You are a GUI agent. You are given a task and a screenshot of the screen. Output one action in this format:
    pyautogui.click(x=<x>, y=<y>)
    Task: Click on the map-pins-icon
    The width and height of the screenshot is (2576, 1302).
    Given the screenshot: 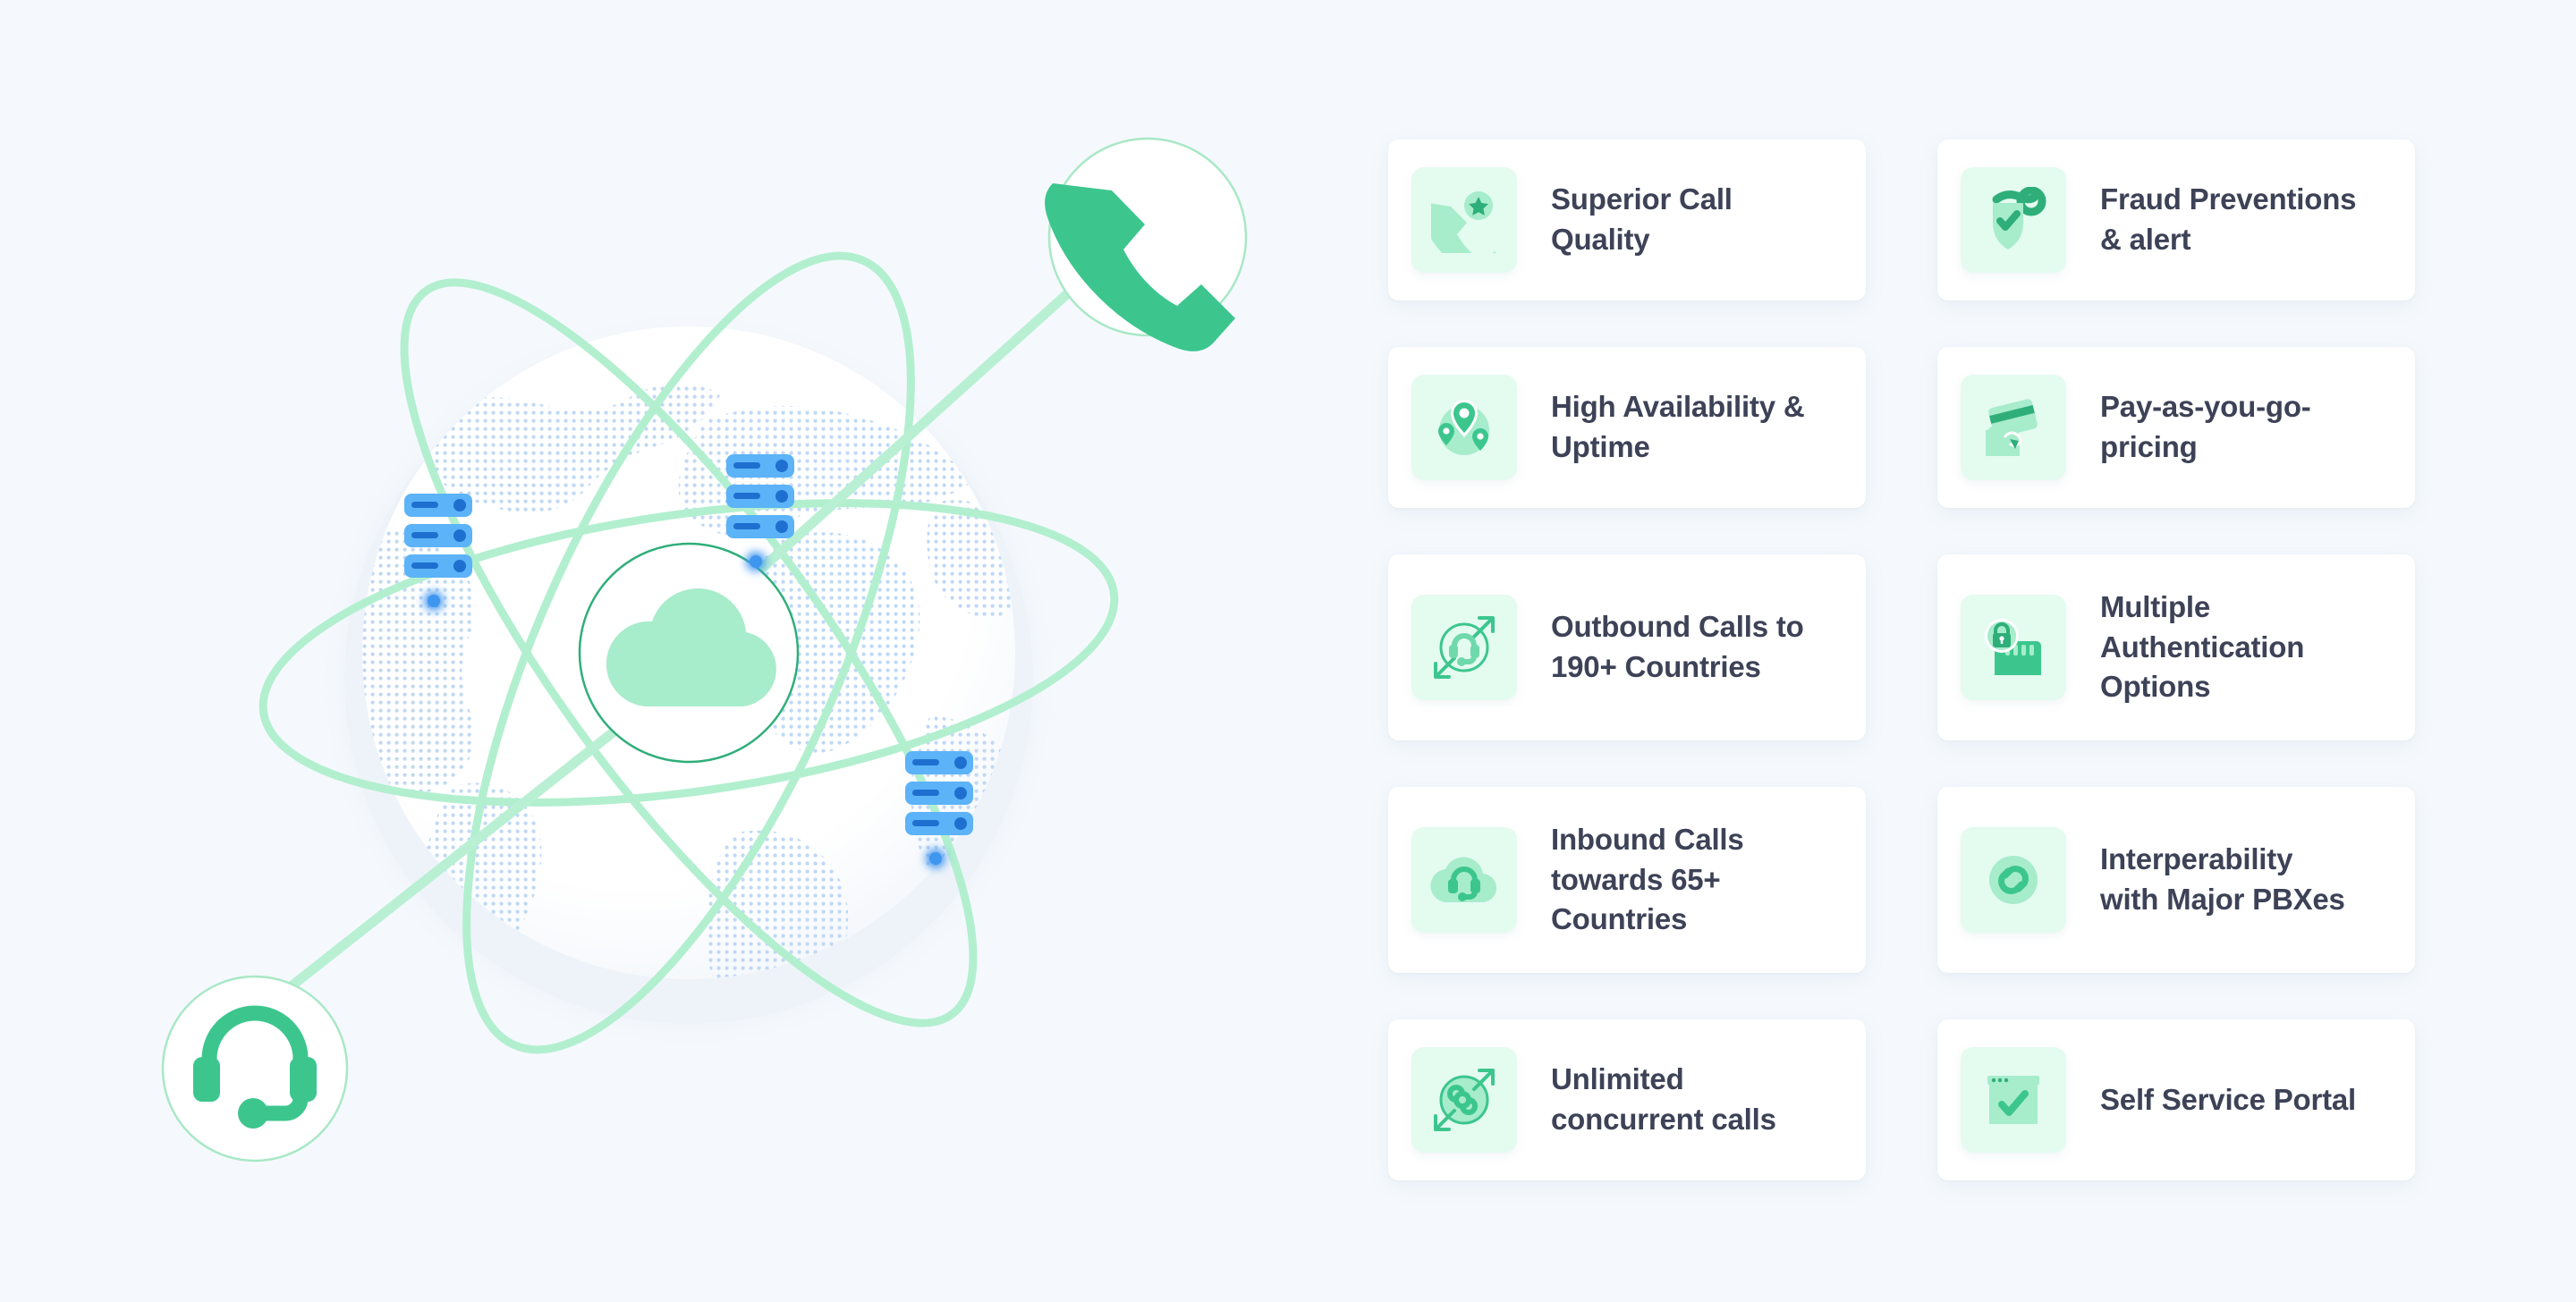 What is the action you would take?
    pyautogui.click(x=1464, y=427)
    